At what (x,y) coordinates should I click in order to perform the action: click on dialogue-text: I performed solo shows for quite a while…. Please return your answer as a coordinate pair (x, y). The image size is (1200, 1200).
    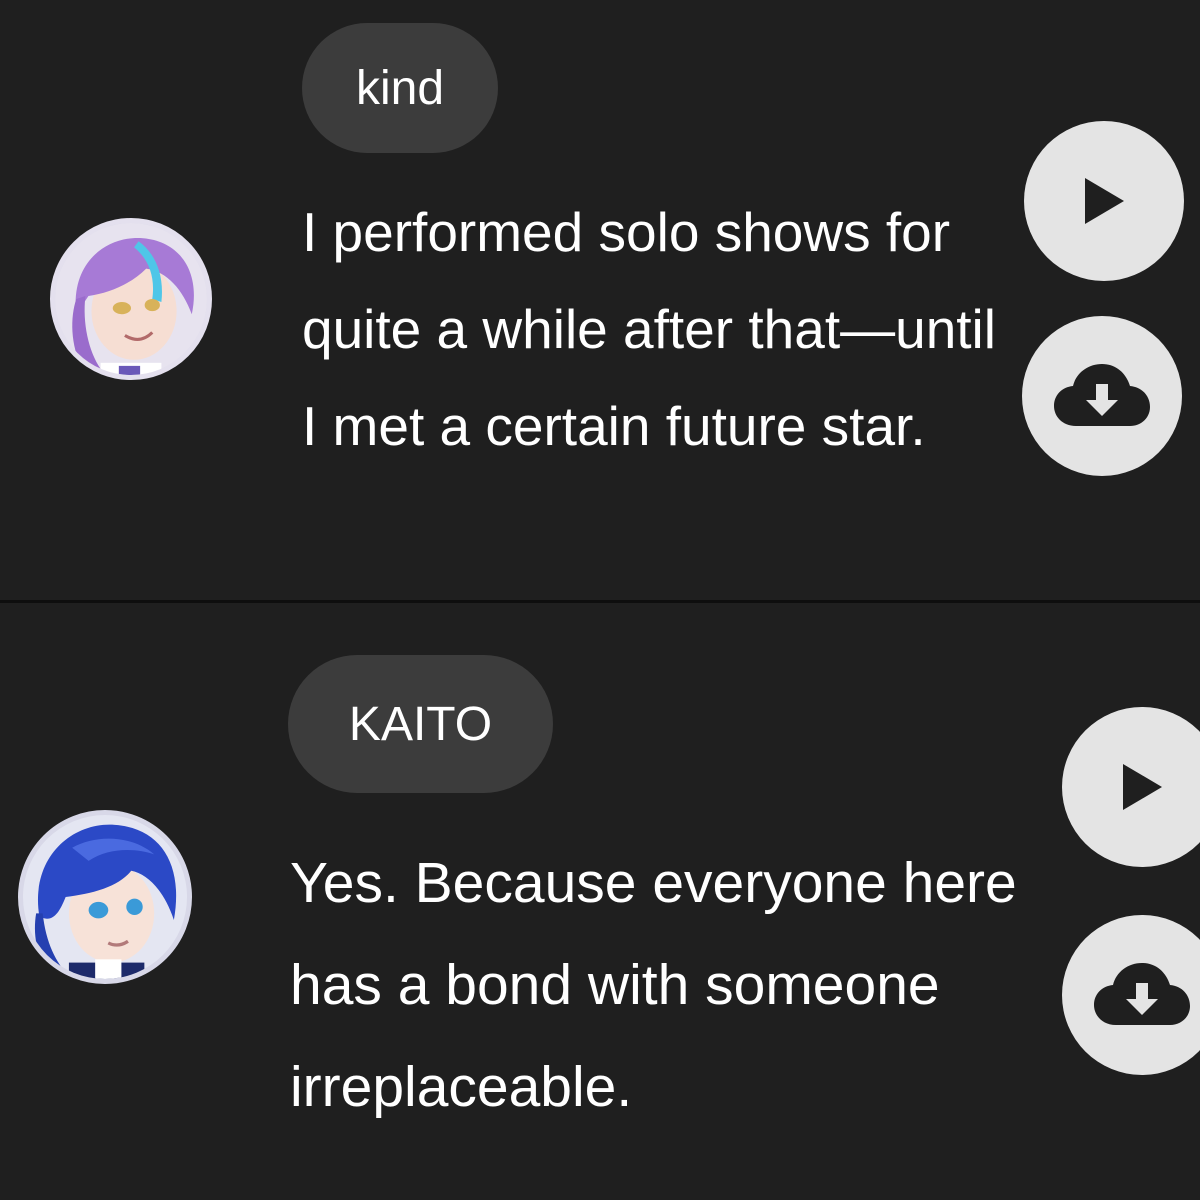
    Looking at the image, I should click on (649, 329).